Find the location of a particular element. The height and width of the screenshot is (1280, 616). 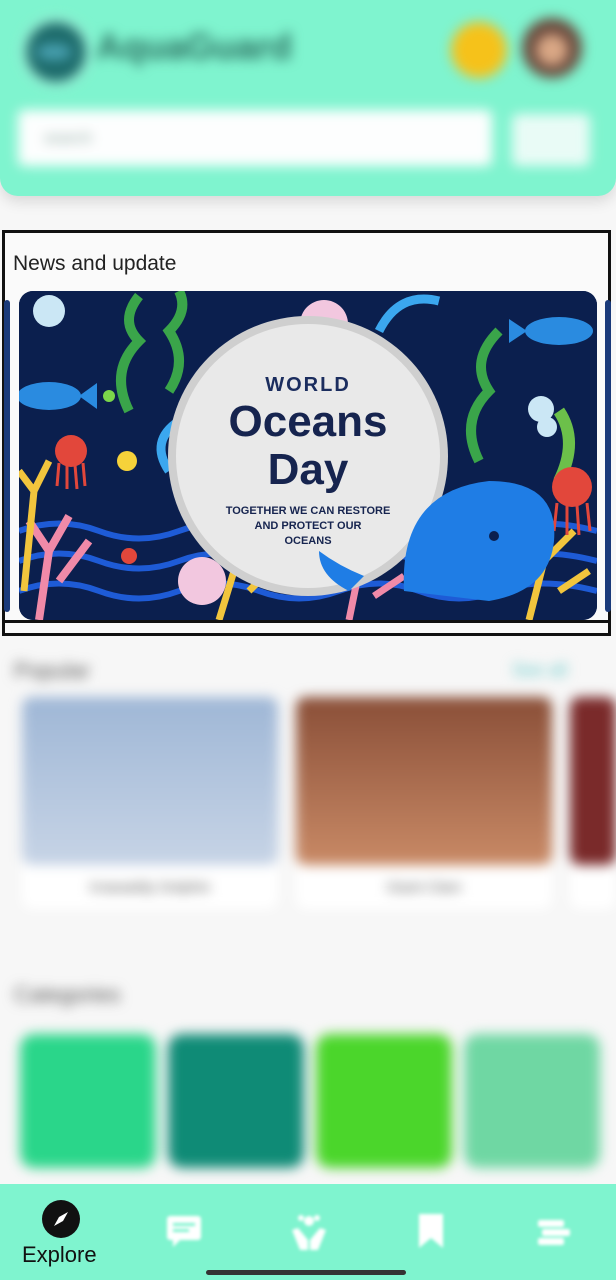

banner-tagline-1: TOGETHER WE CAN RESTORE is located at coordinates (308, 511).